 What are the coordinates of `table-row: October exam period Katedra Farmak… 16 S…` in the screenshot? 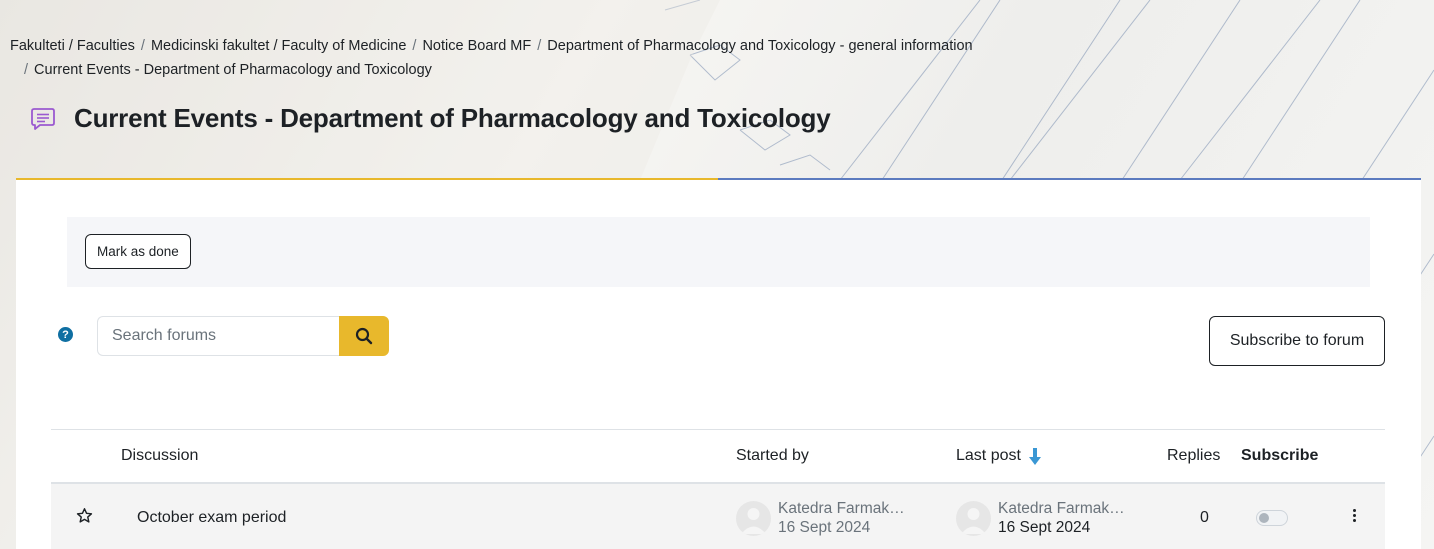 It's located at (718, 516).